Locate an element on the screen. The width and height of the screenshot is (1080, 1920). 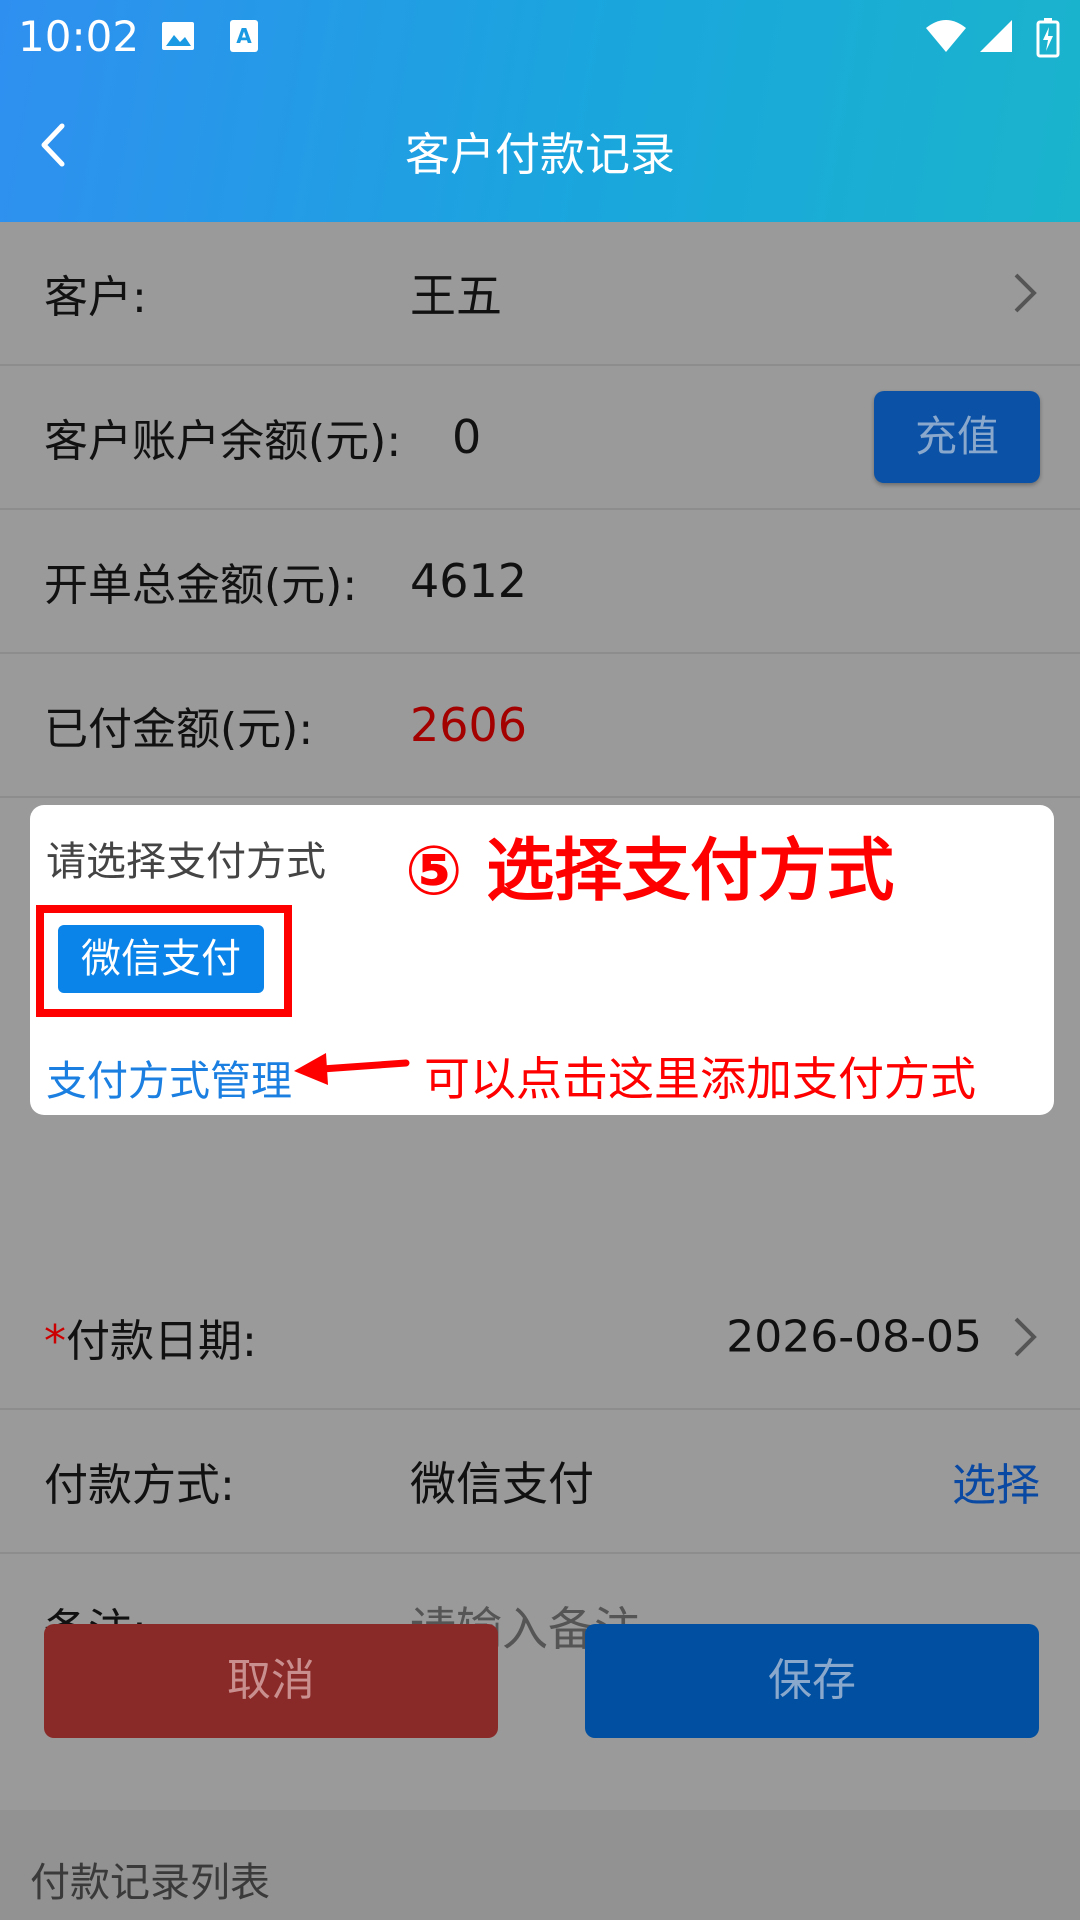
step-annotation: ⑤ 选择支付方式 is located at coordinates (650, 871).